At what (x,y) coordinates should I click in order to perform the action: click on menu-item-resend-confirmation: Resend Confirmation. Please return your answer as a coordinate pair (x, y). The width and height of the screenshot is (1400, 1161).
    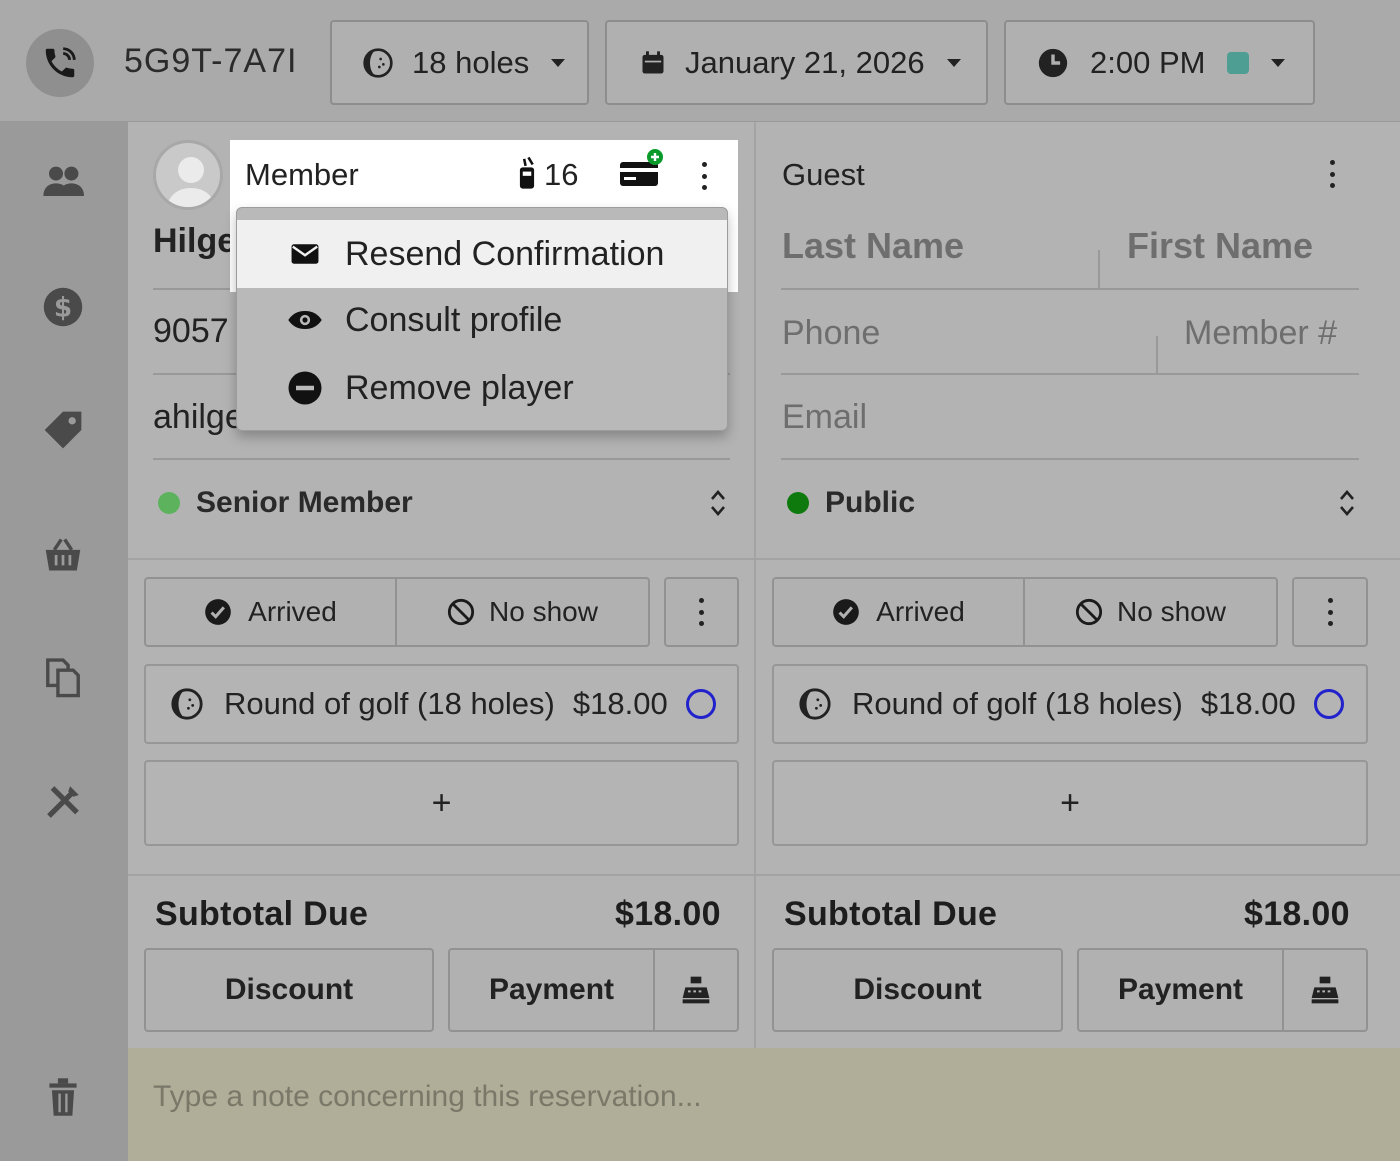
    Looking at the image, I should click on (482, 254).